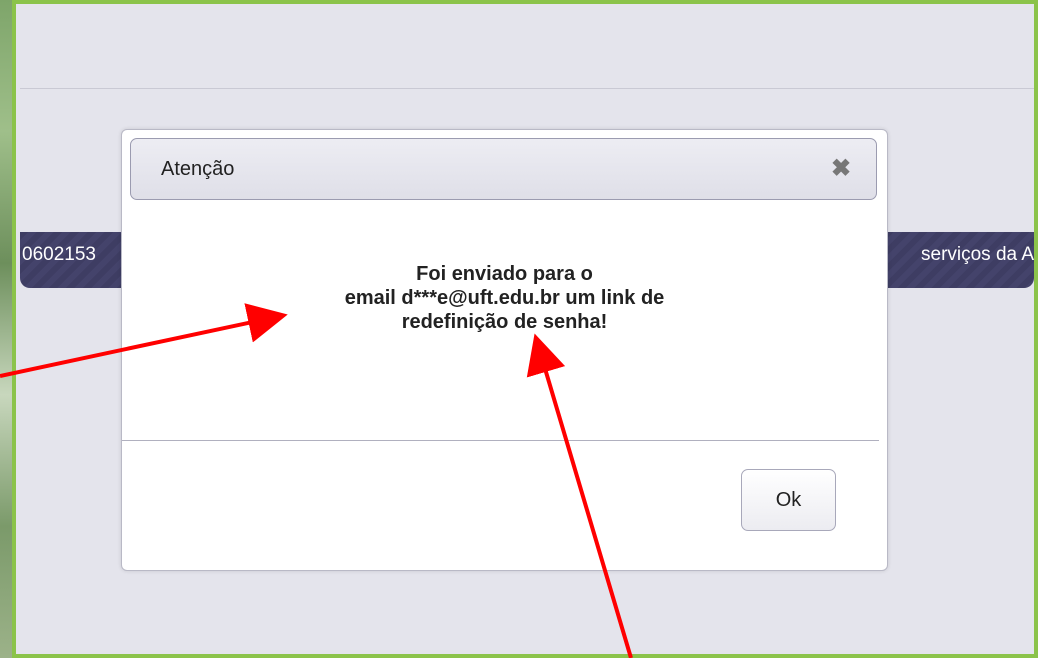 The height and width of the screenshot is (658, 1038). Describe the element at coordinates (59, 254) in the screenshot. I see `navbar-left-text: 0602153` at that location.